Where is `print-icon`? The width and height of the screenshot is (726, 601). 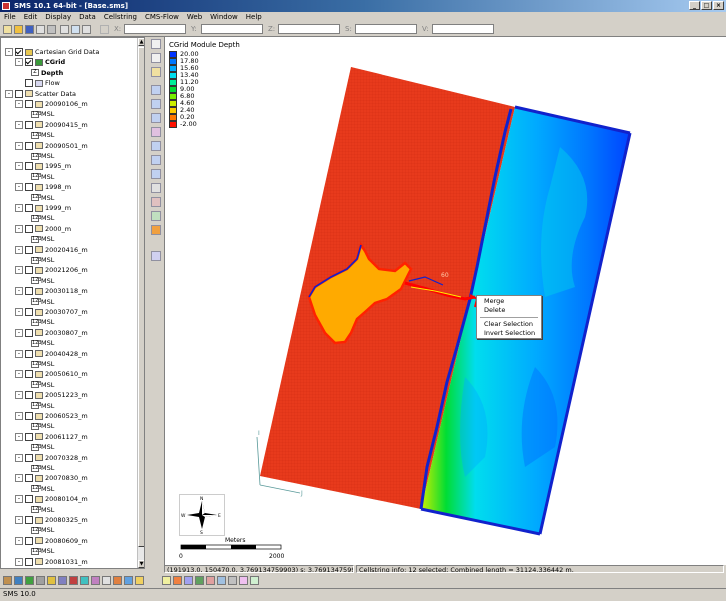
print-icon is located at coordinates (40, 29).